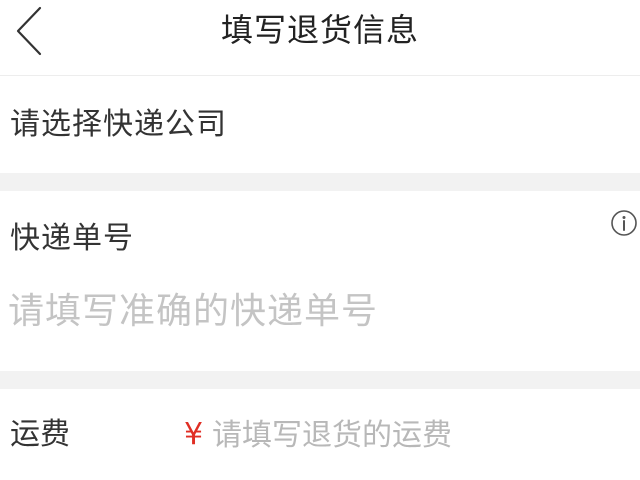 Image resolution: width=640 pixels, height=480 pixels. I want to click on shipping-fee-label: 运费, so click(40, 434).